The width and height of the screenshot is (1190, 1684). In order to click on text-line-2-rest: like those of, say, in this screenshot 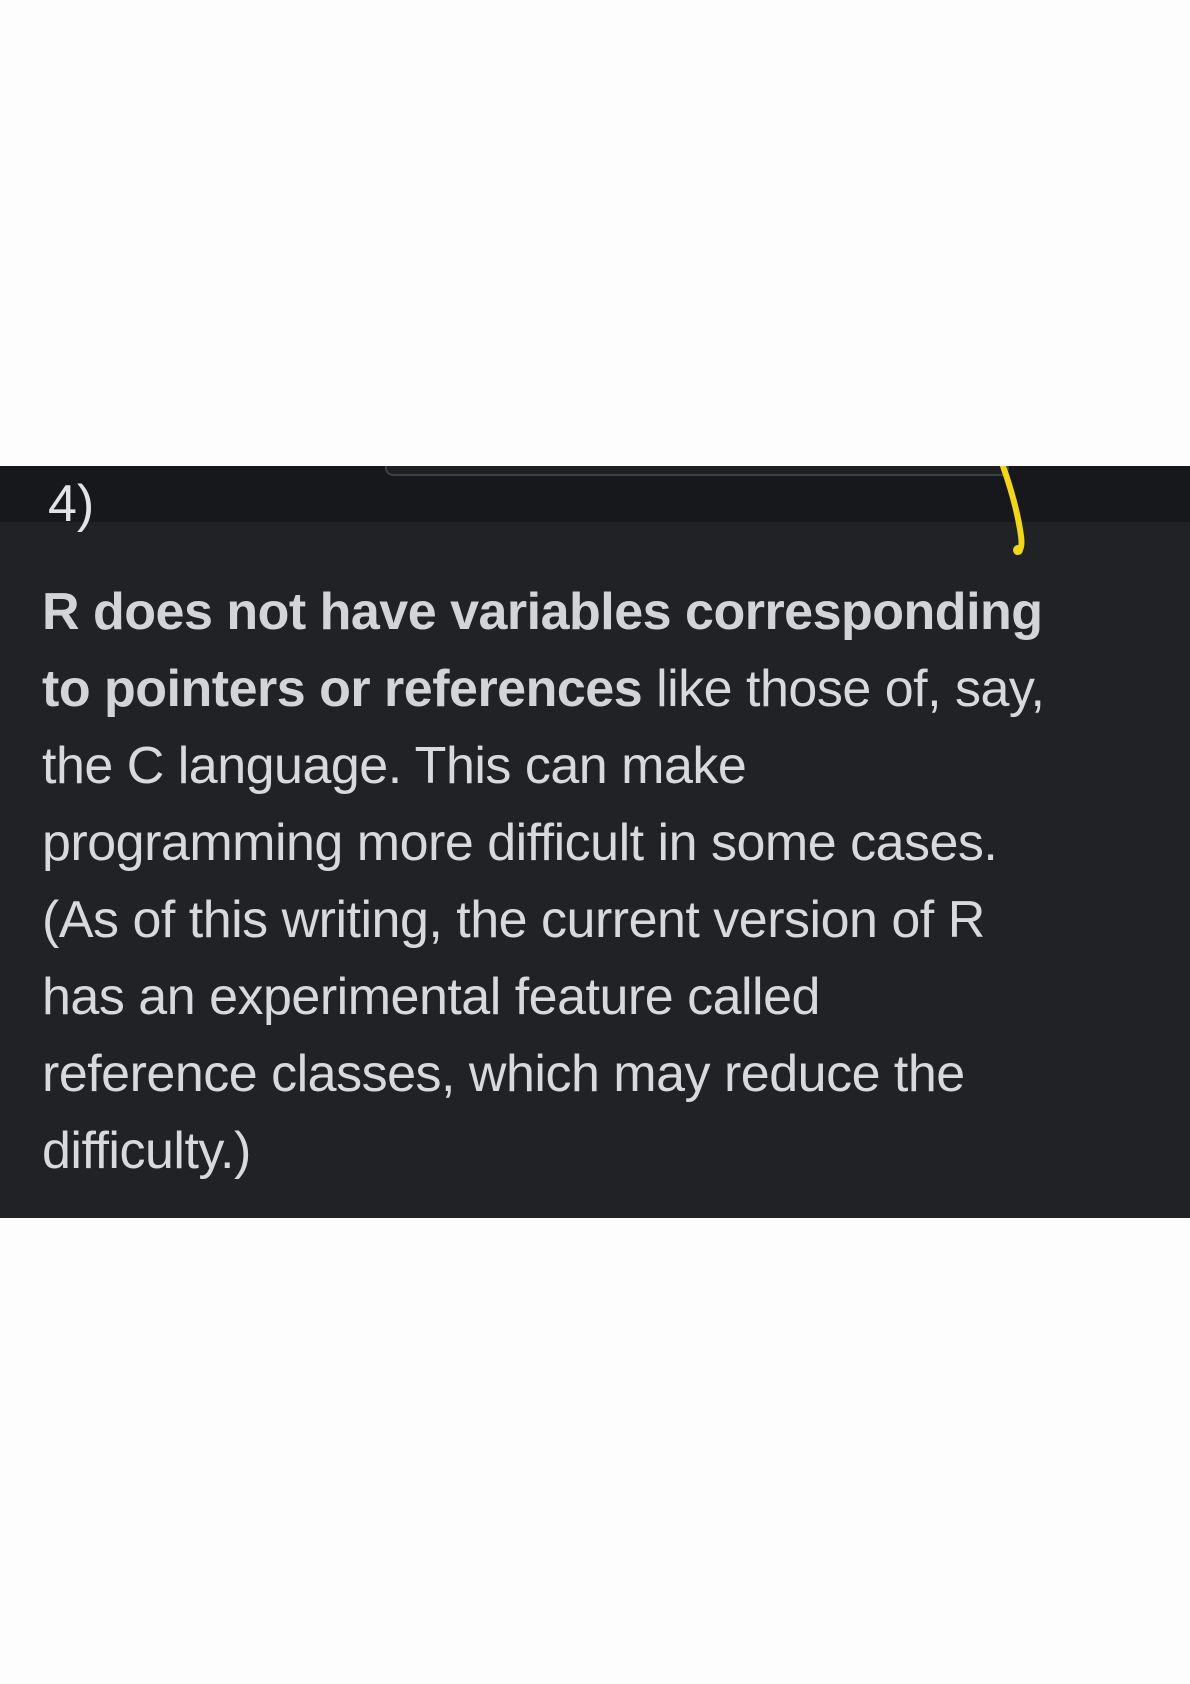, I will do `click(843, 689)`.